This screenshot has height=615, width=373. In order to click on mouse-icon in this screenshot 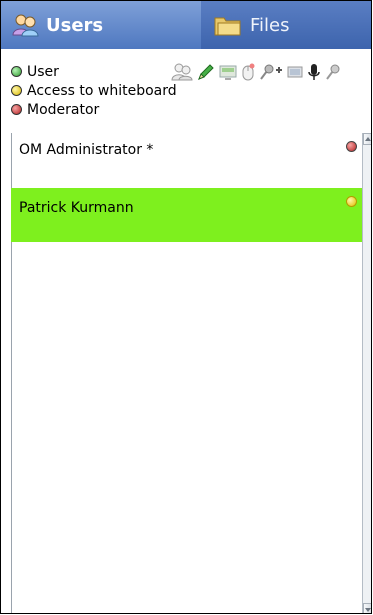, I will do `click(248, 74)`.